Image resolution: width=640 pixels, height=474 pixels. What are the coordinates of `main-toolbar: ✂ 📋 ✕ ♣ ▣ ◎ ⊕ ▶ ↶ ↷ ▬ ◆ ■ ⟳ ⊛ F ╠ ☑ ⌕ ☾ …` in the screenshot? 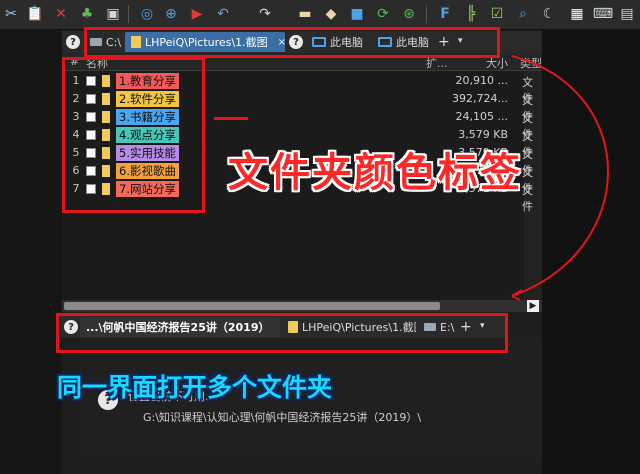 It's located at (320, 15).